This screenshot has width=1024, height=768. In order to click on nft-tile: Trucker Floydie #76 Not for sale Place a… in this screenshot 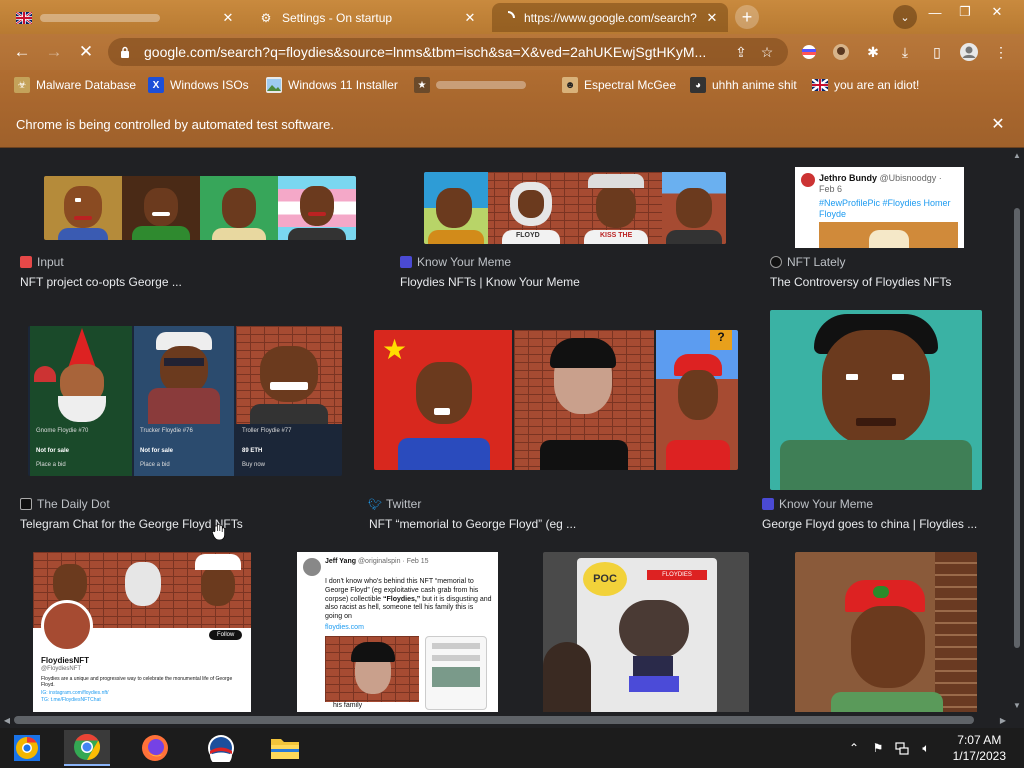, I will do `click(184, 401)`.